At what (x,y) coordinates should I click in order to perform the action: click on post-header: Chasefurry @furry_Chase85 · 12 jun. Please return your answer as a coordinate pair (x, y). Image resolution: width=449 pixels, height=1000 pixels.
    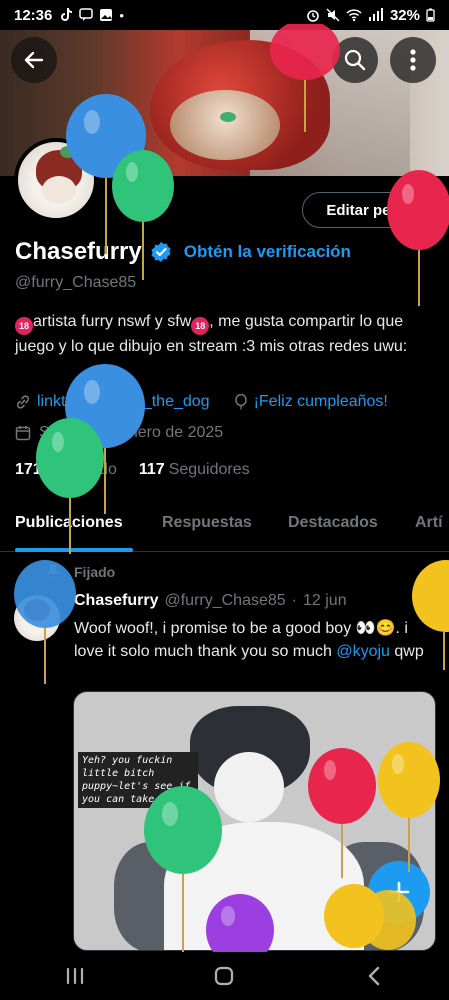
    Looking at the image, I should click on (210, 601).